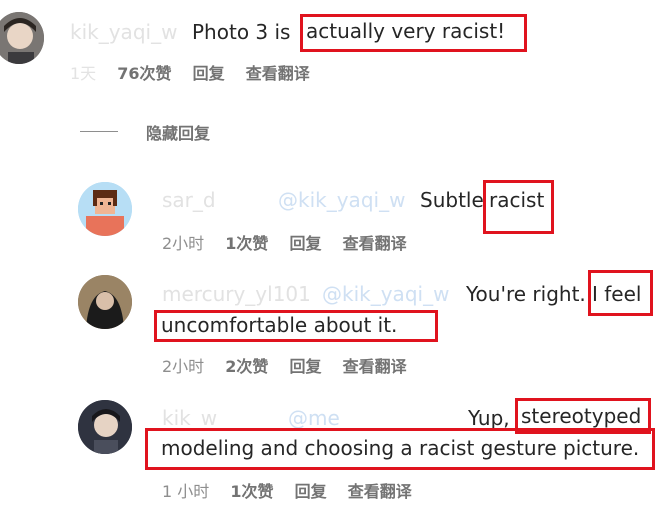 Image resolution: width=660 pixels, height=511 pixels. What do you see at coordinates (209, 73) in the screenshot?
I see `comment-reply-button: 回复` at bounding box center [209, 73].